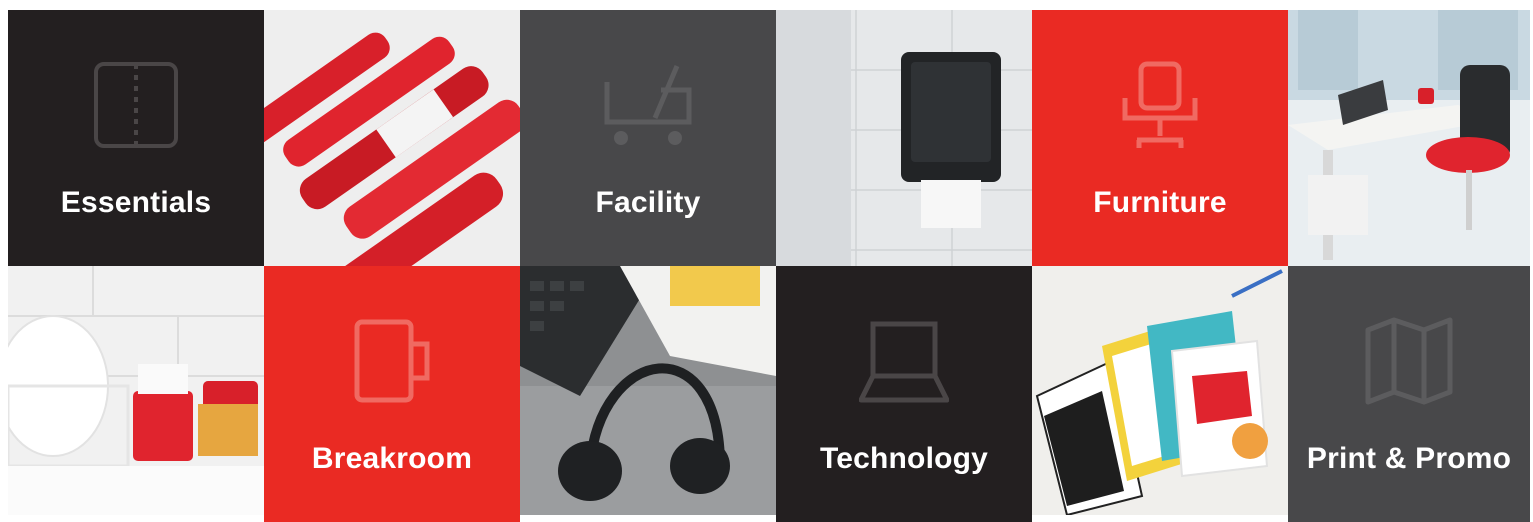 The image size is (1533, 522). Describe the element at coordinates (1160, 394) in the screenshot. I see `printed-booklets-photo` at that location.